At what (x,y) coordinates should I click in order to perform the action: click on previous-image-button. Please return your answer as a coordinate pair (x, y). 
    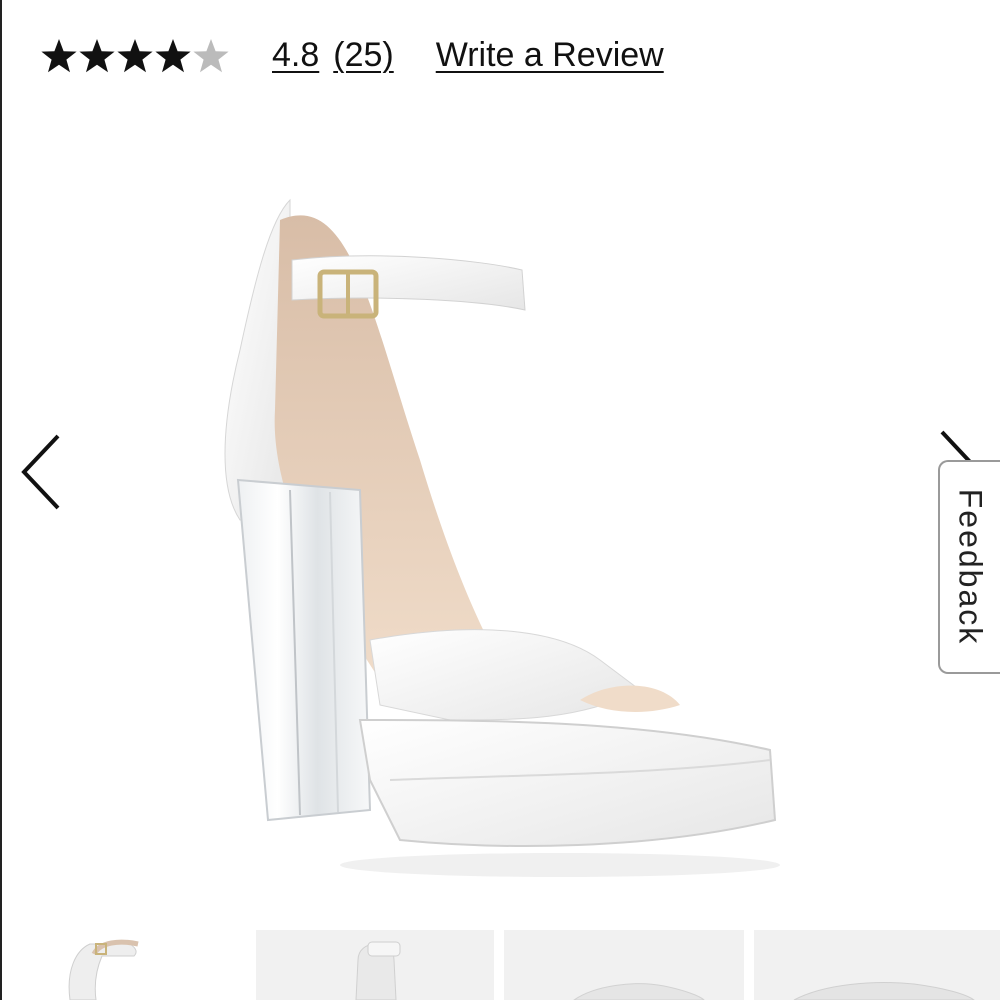
    Looking at the image, I should click on (44, 473).